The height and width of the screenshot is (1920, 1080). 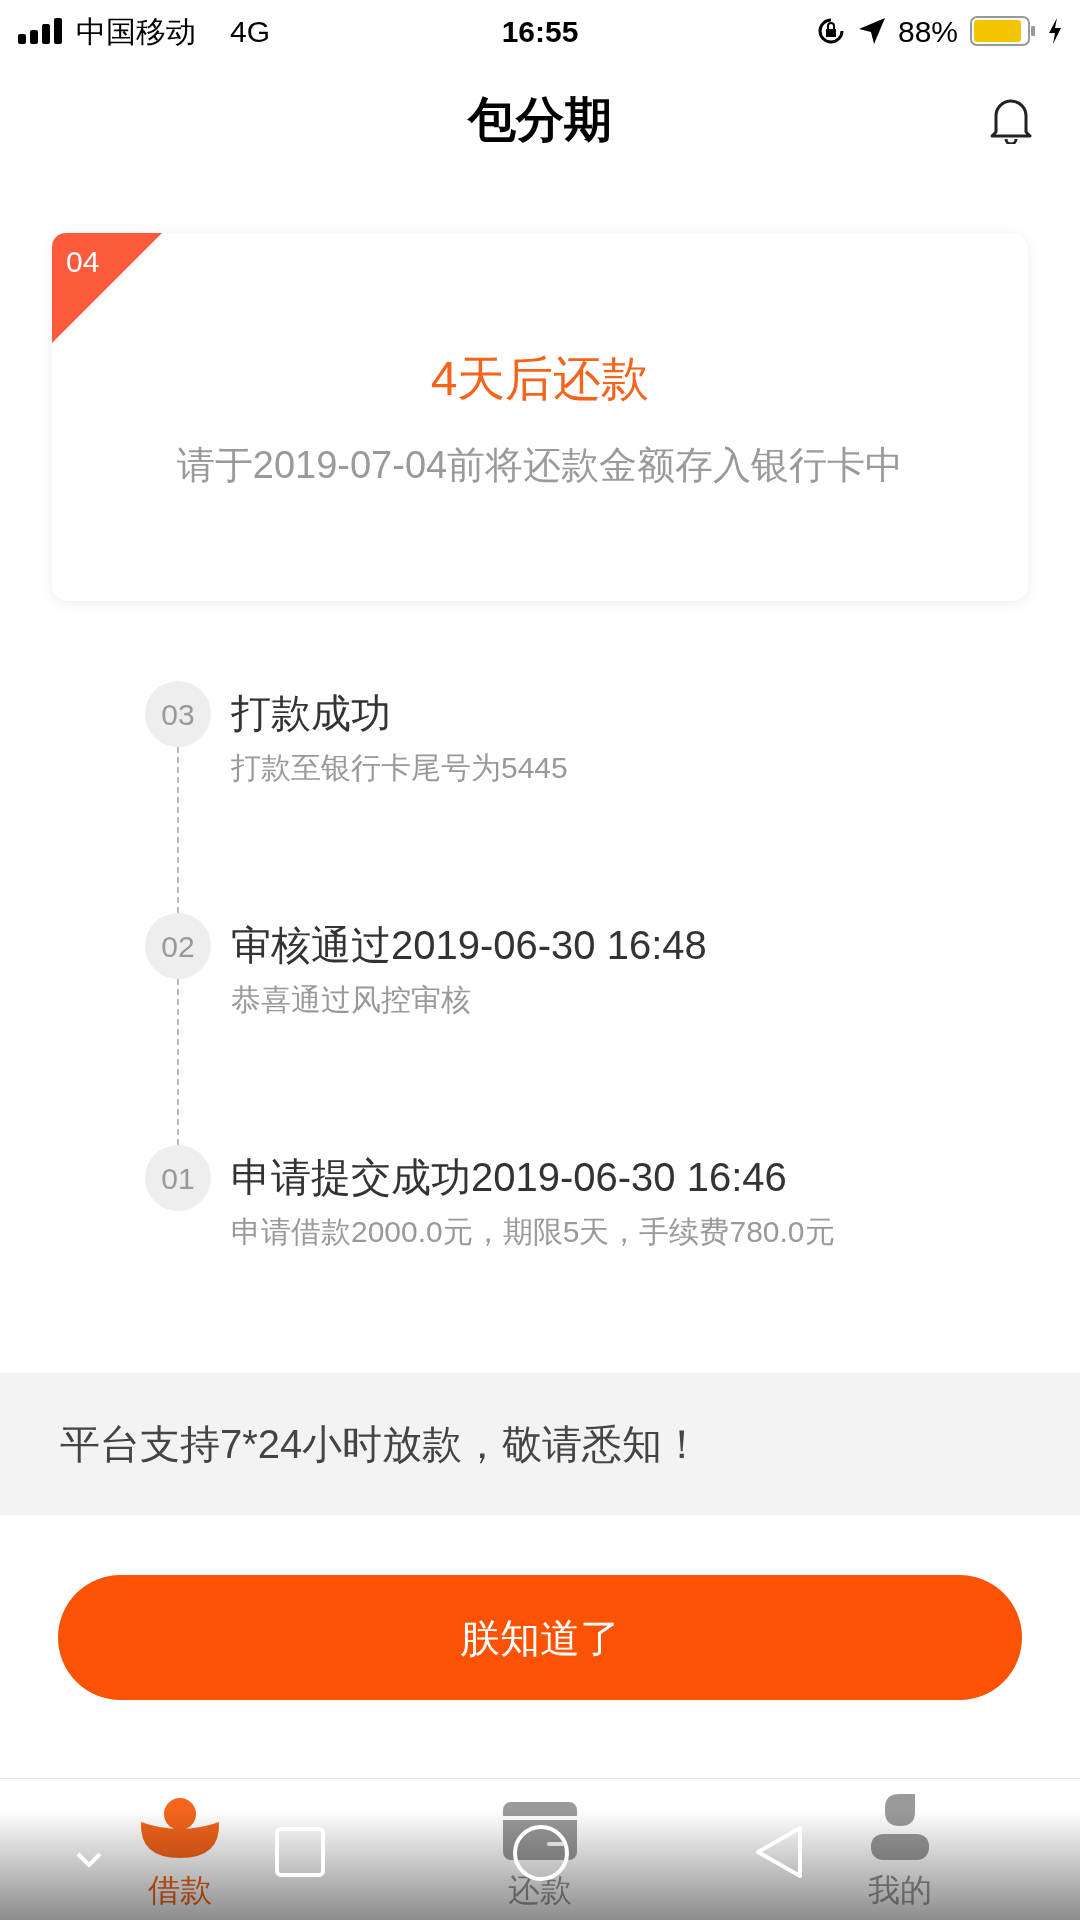 I want to click on notice-banner: 平台支持7*24小时放款，敬请悉知！, so click(x=540, y=1444).